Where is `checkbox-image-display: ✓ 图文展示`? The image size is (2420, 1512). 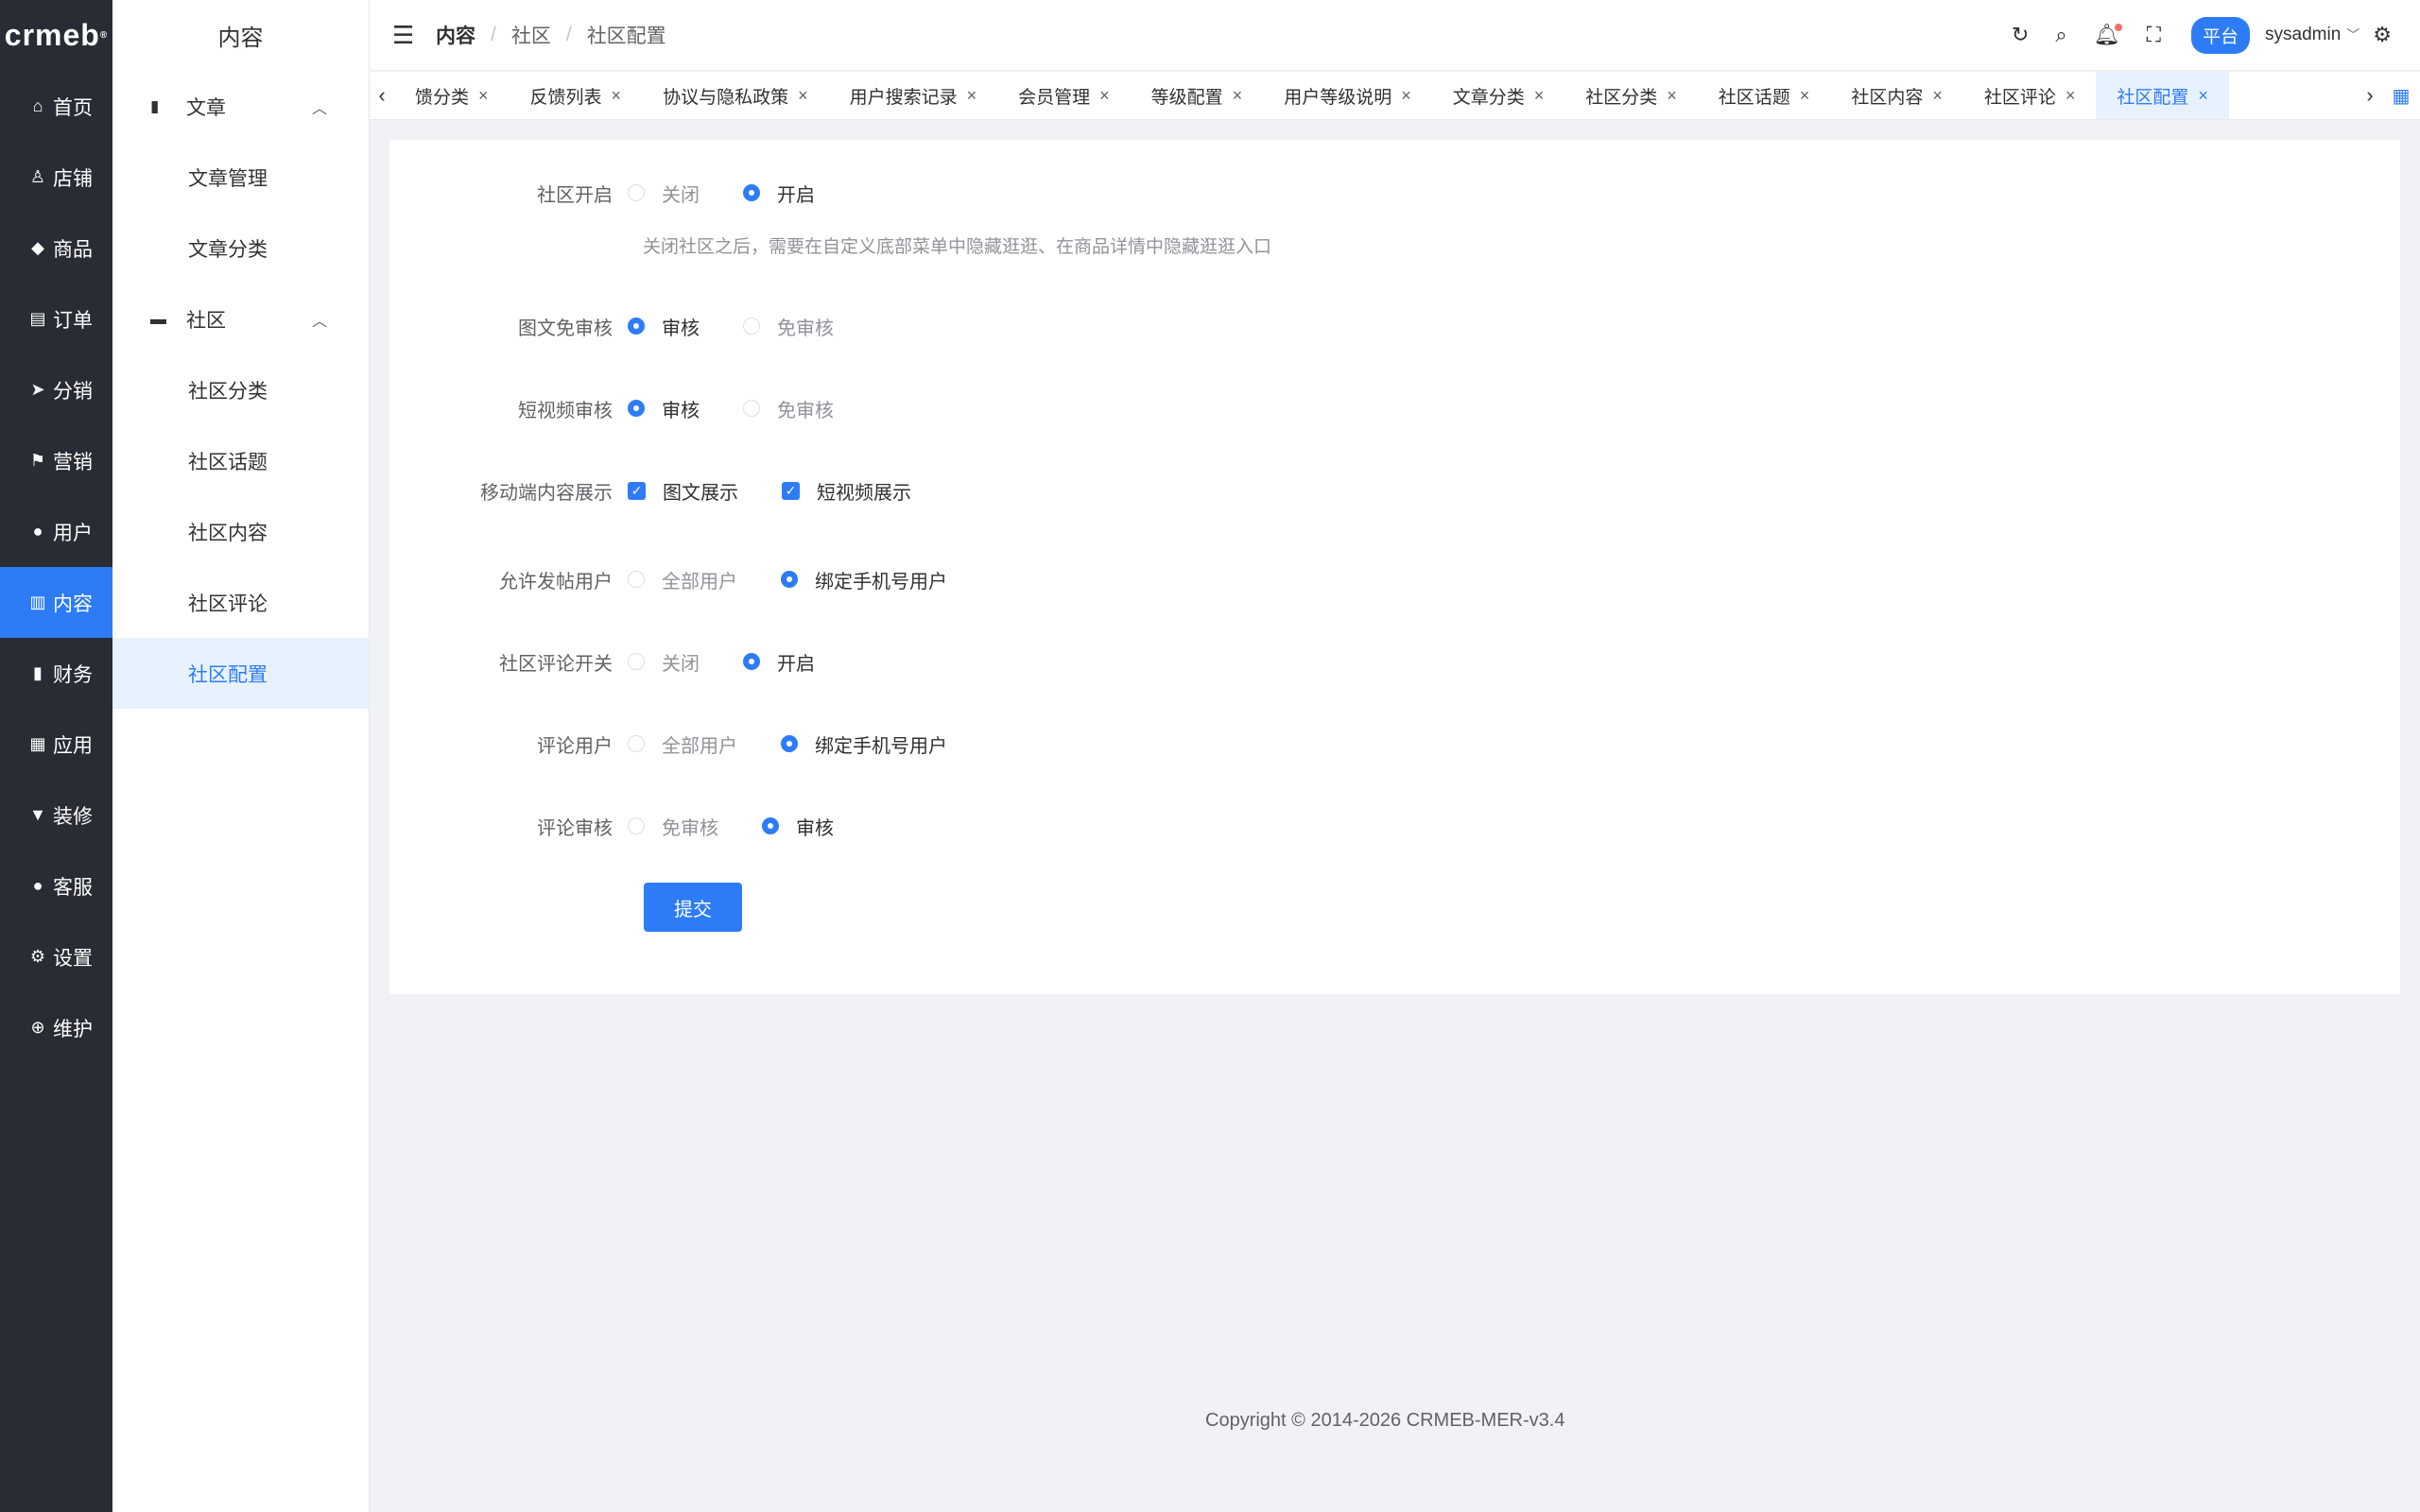
checkbox-image-display: ✓ 图文展示 is located at coordinates (683, 491).